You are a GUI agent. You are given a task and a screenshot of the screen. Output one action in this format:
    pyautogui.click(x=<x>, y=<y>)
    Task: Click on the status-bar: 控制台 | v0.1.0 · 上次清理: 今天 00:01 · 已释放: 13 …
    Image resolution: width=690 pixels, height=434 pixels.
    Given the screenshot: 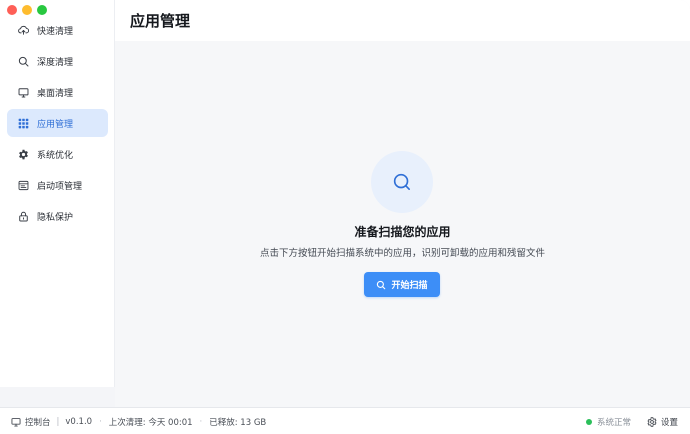 What is the action you would take?
    pyautogui.click(x=345, y=420)
    